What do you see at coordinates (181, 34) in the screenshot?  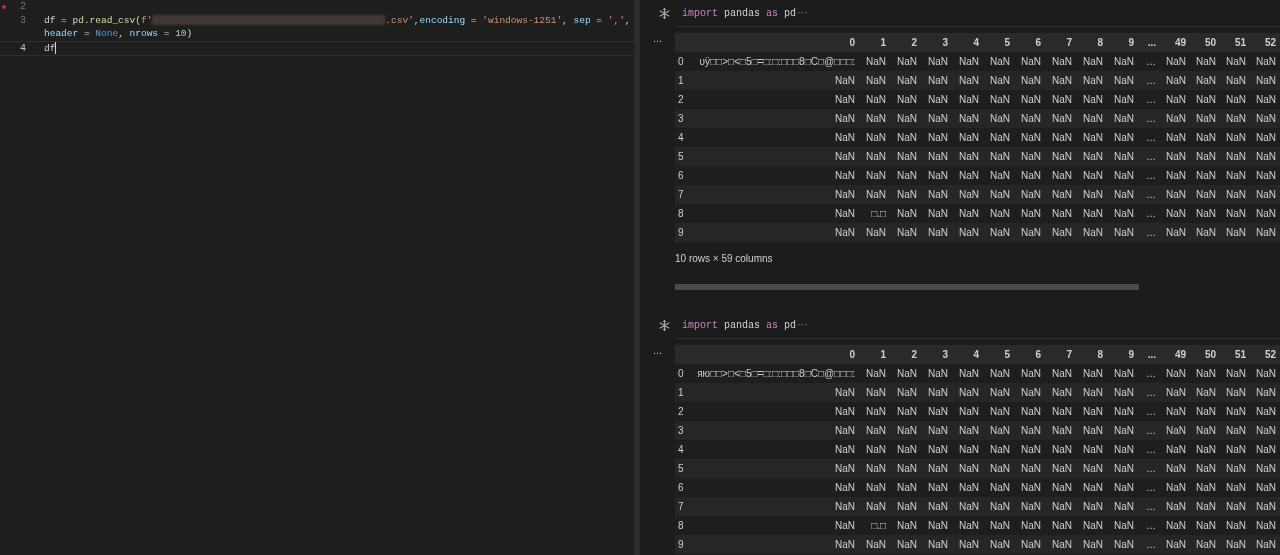 I see `code-token: 10` at bounding box center [181, 34].